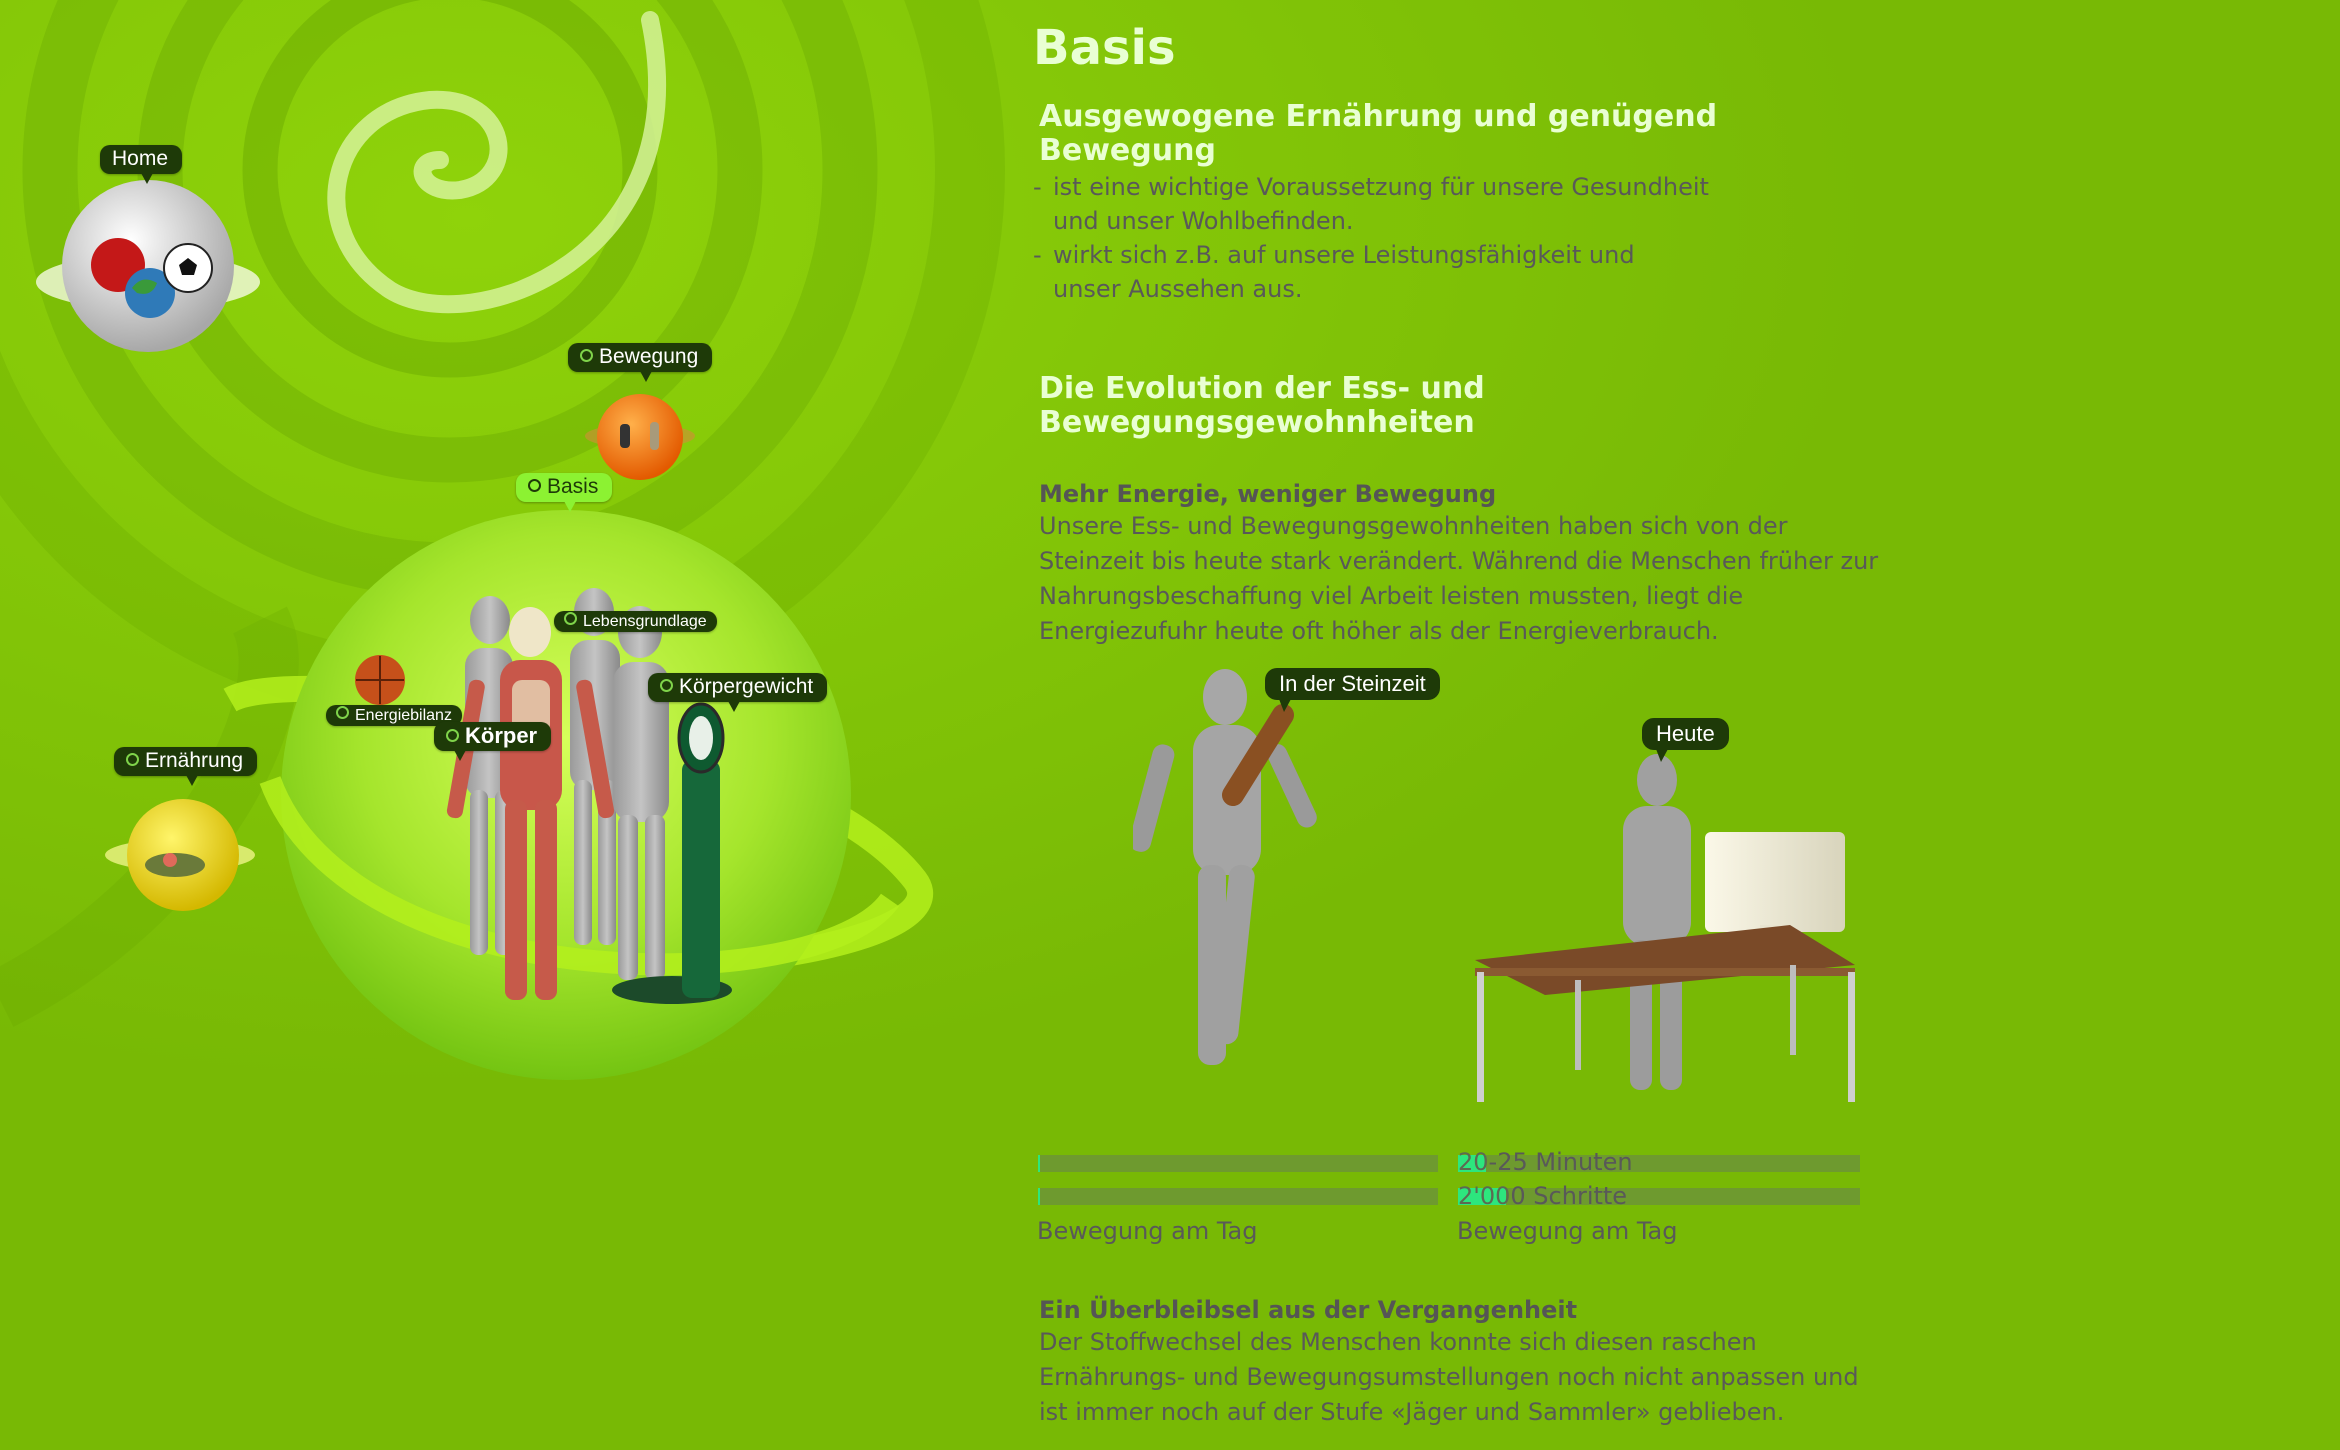 The image size is (2340, 1450). What do you see at coordinates (1665, 928) in the screenshot?
I see `today-figure` at bounding box center [1665, 928].